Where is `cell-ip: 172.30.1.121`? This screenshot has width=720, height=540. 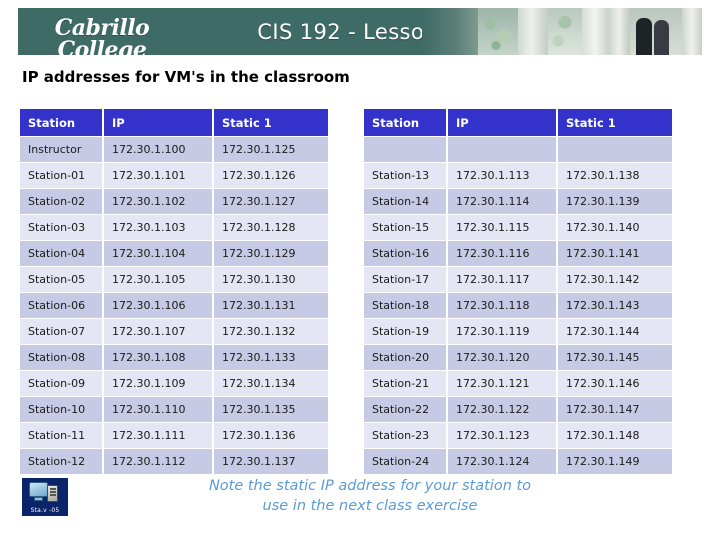
cell-ip: 172.30.1.121 is located at coordinates (502, 383).